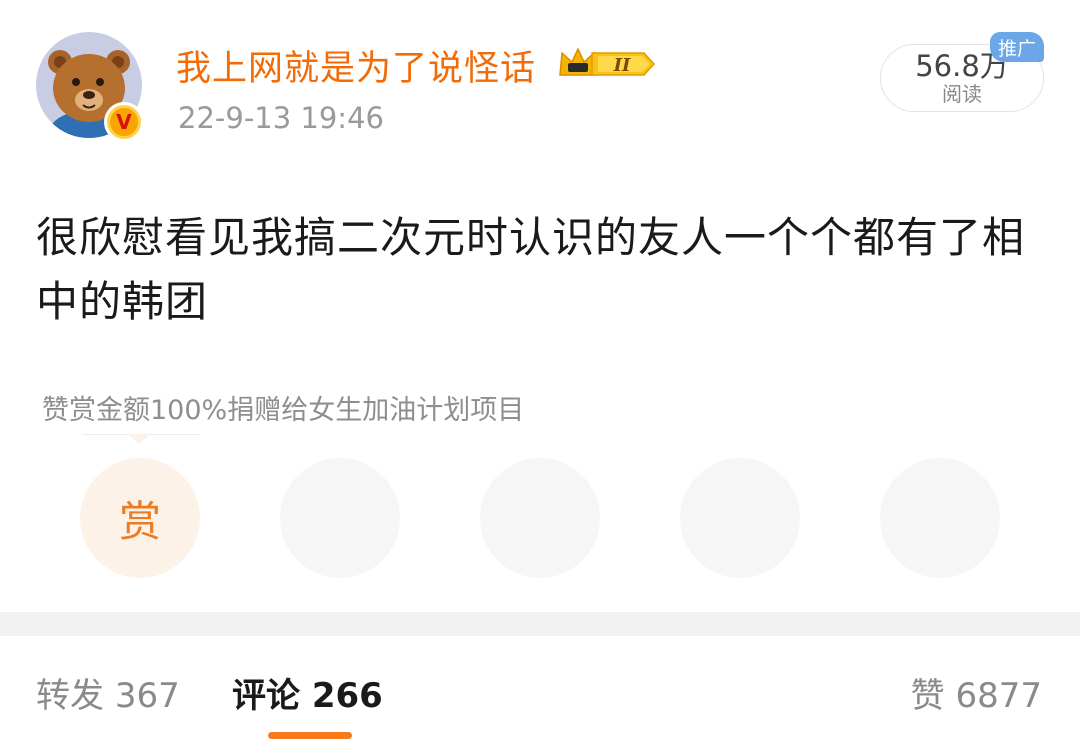 The height and width of the screenshot is (753, 1080). I want to click on comment-count: 266, so click(347, 696).